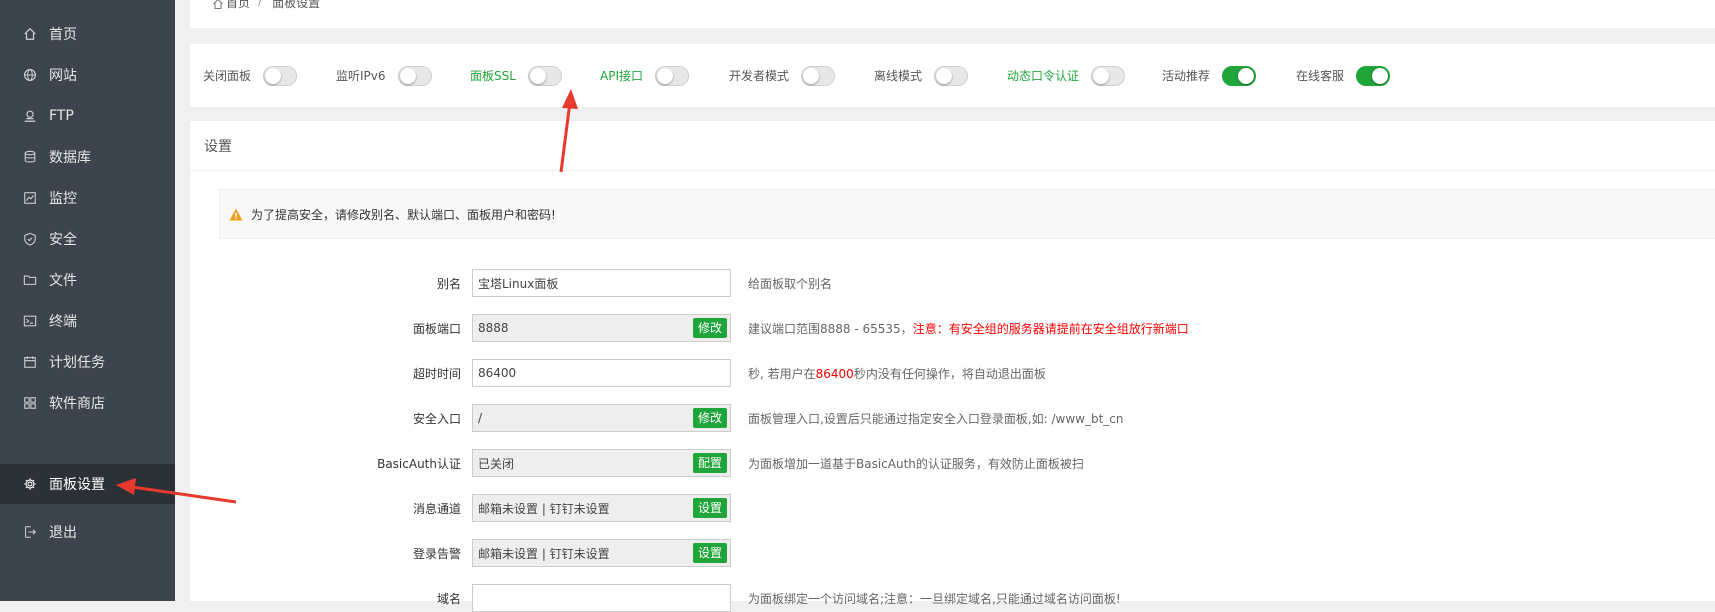 The height and width of the screenshot is (612, 1715). What do you see at coordinates (30, 321) in the screenshot?
I see `terminal-icon` at bounding box center [30, 321].